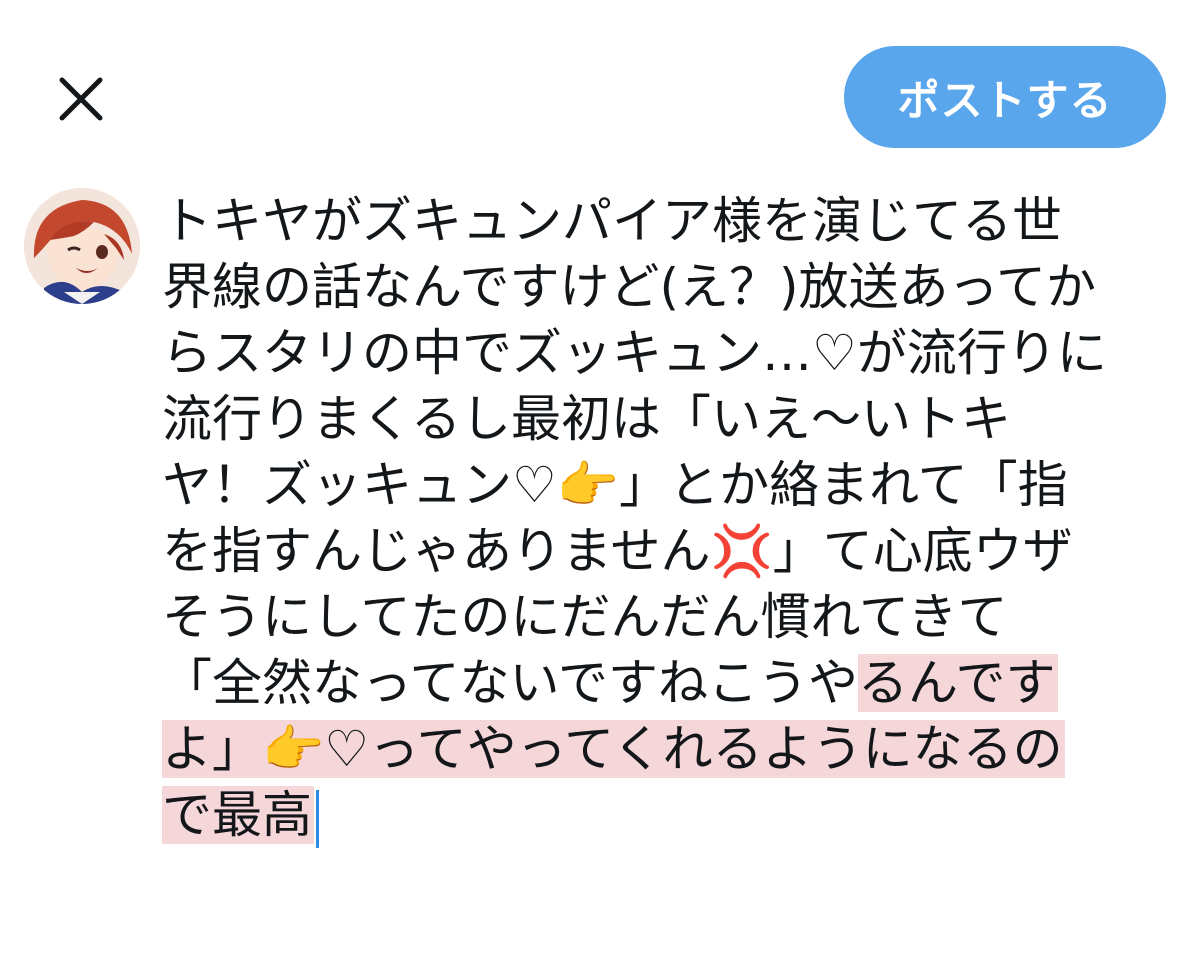  I want to click on text-line: 流行りまくるし最初は「いえ〜いトキ, so click(667, 419).